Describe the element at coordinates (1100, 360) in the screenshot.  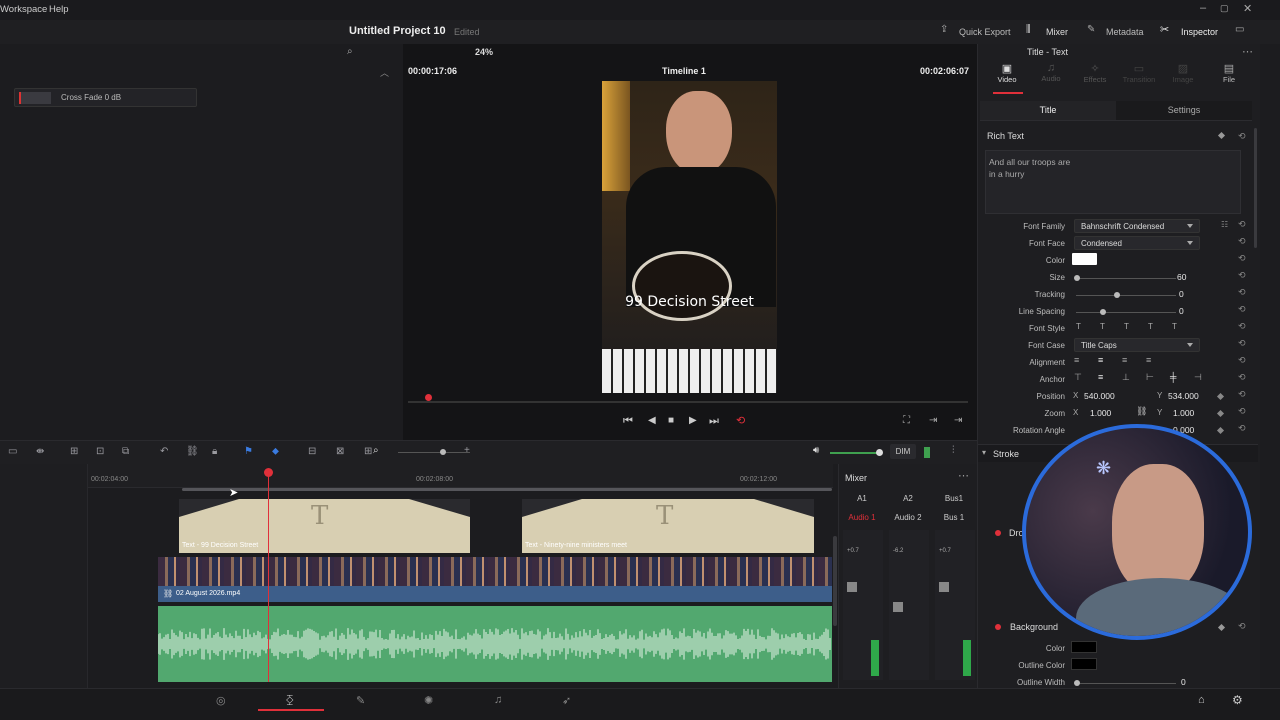
I see `align-center-icon: ≡` at that location.